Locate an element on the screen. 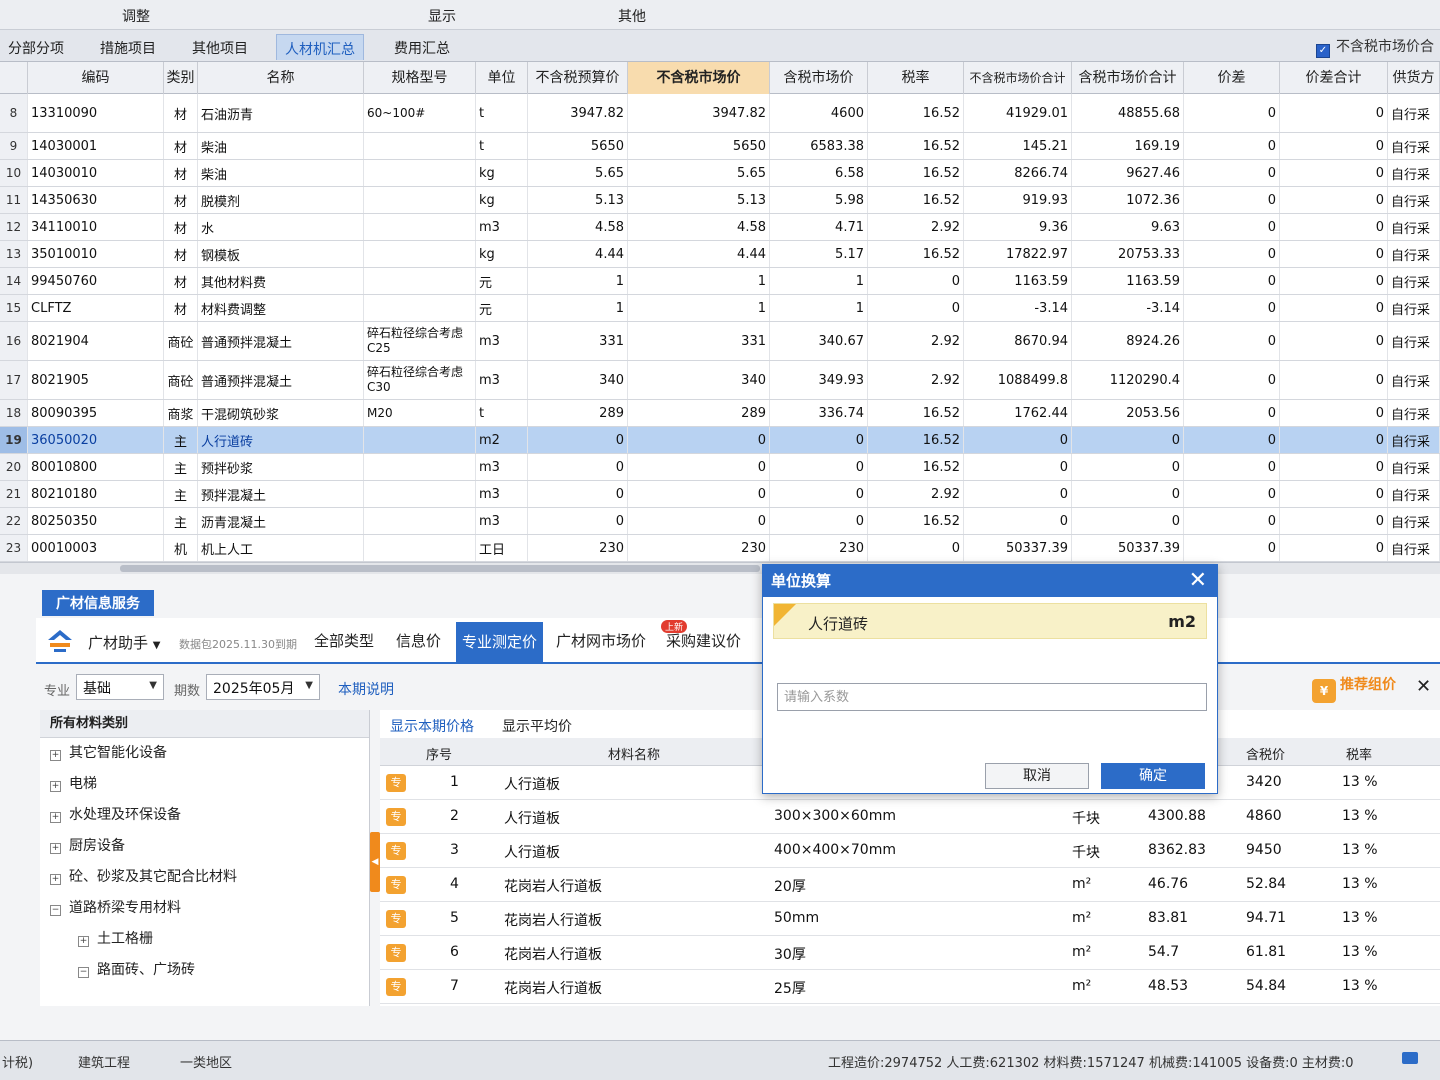 This screenshot has height=1080, width=1440. cell-type: 商浆 is located at coordinates (181, 413).